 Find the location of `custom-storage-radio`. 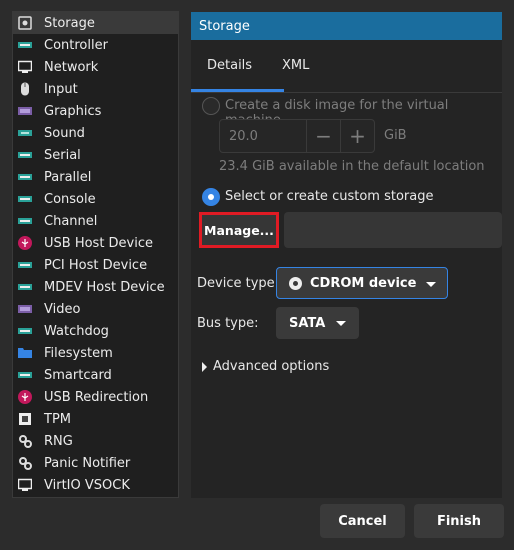

custom-storage-radio is located at coordinates (211, 197).